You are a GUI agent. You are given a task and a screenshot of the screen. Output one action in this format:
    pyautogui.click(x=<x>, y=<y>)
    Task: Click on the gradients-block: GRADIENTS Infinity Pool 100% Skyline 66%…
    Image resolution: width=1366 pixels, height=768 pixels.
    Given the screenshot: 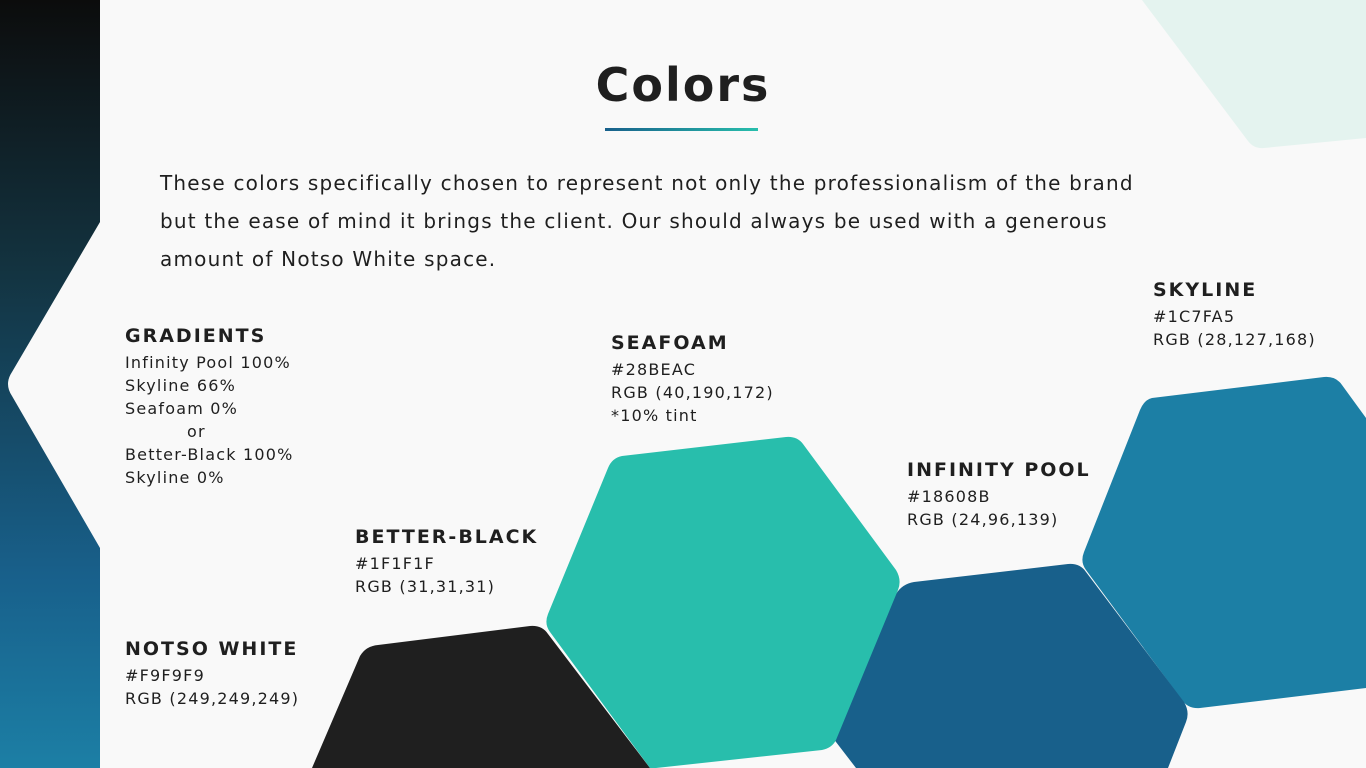 What is the action you would take?
    pyautogui.click(x=209, y=406)
    